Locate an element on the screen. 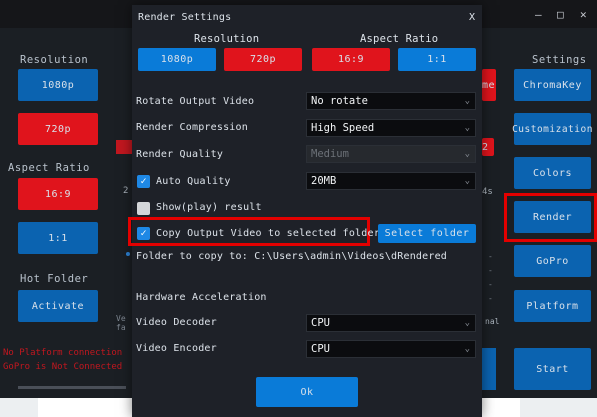 The height and width of the screenshot is (417, 597). scrollbar is located at coordinates (72, 387).